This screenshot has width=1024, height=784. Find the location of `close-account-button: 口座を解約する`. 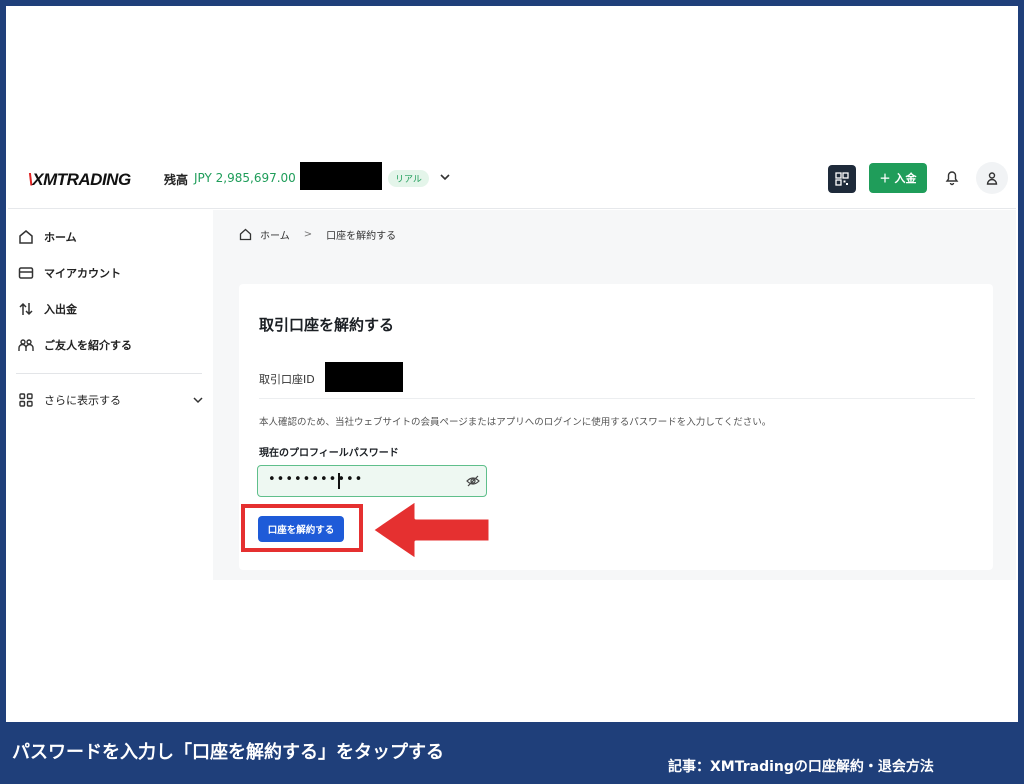

close-account-button: 口座を解約する is located at coordinates (301, 529).